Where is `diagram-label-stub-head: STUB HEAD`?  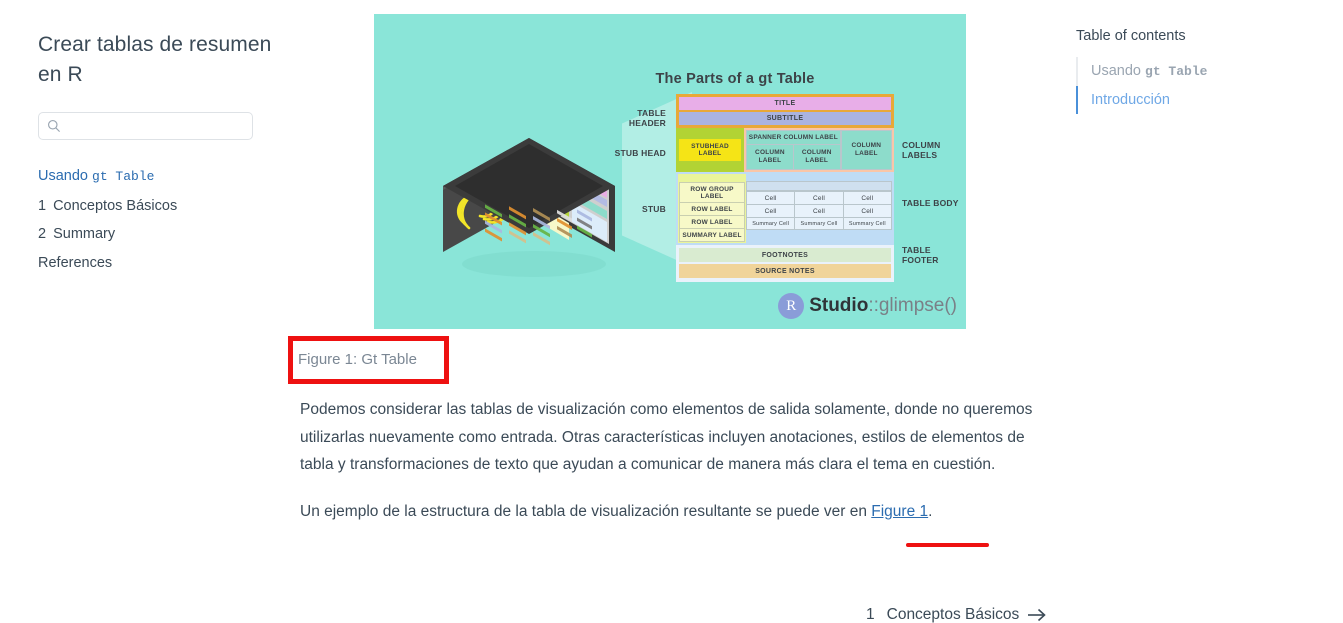 diagram-label-stub-head: STUB HEAD is located at coordinates (640, 153).